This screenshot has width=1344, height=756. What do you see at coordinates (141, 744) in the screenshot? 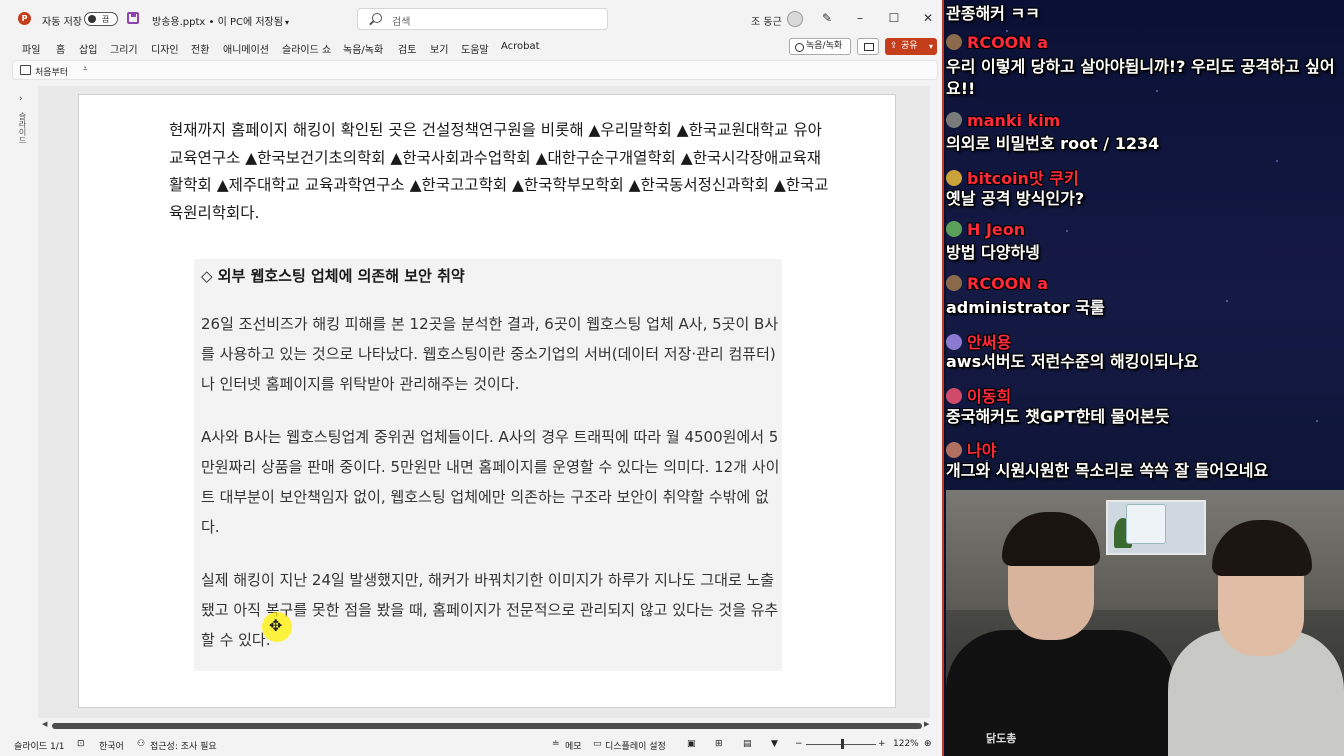
I see `accessibility-icon: ⚇` at bounding box center [141, 744].